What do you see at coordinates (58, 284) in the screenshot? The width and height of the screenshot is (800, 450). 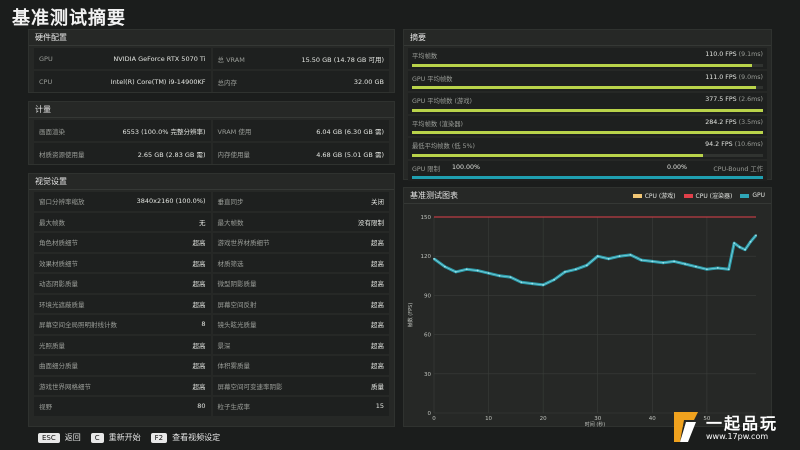 I see `setting-label: 动态阴影质量` at bounding box center [58, 284].